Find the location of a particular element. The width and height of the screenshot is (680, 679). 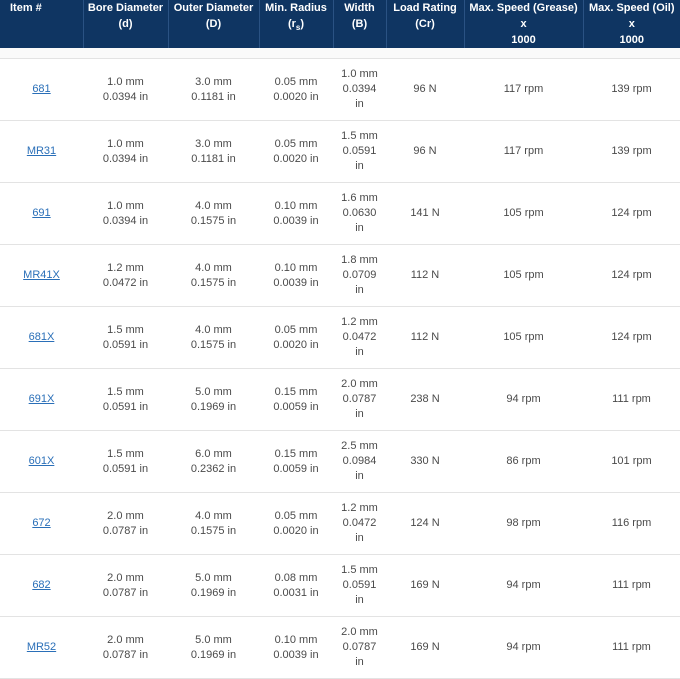

cell-item: MR31 is located at coordinates (41, 151).